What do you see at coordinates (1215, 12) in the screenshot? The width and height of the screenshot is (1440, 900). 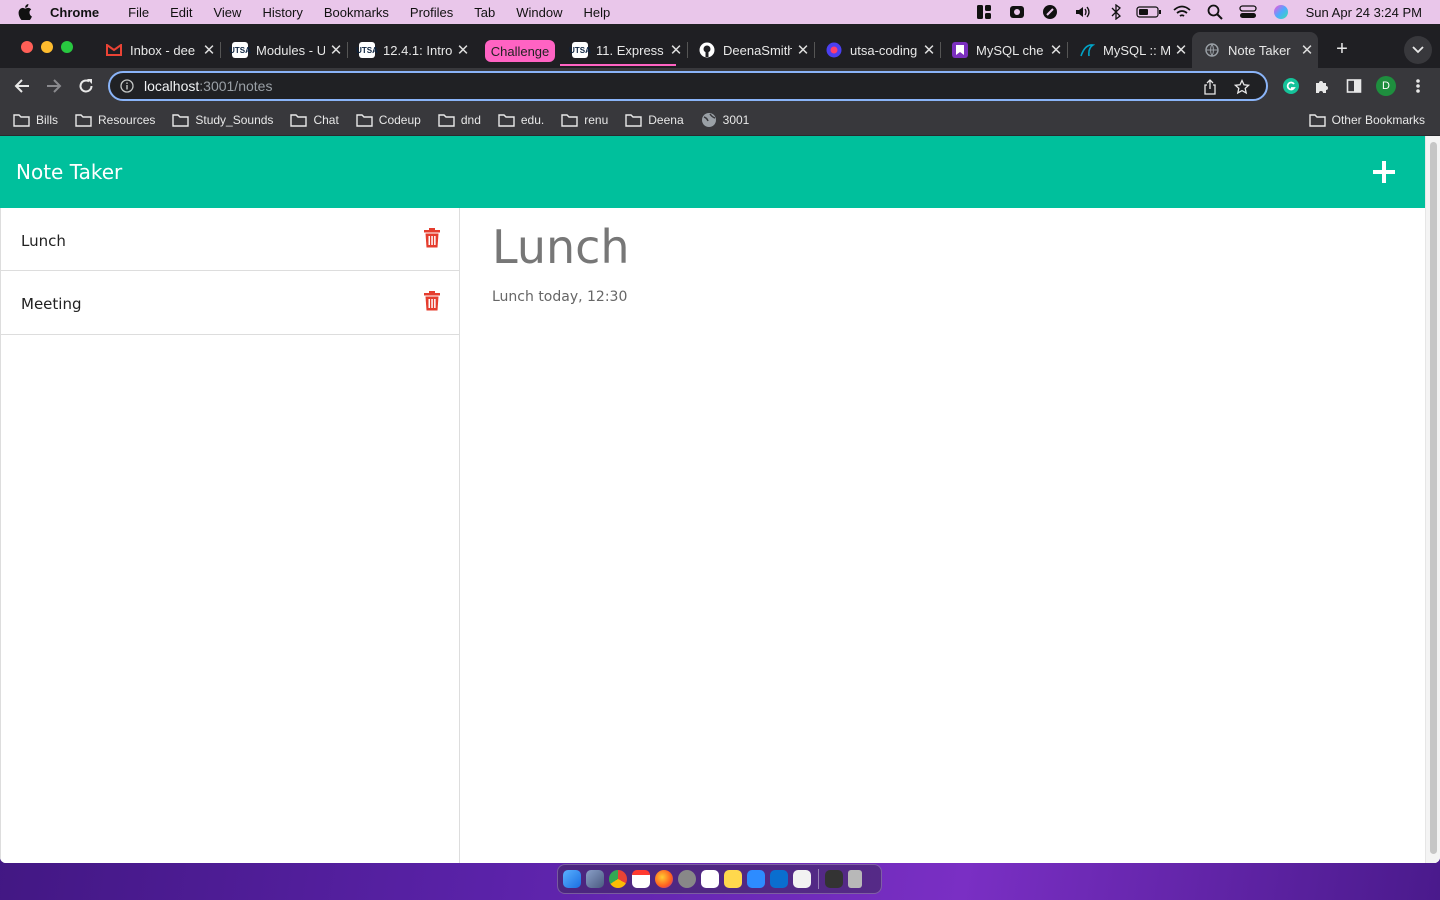 I see `spotlight-search-icon` at bounding box center [1215, 12].